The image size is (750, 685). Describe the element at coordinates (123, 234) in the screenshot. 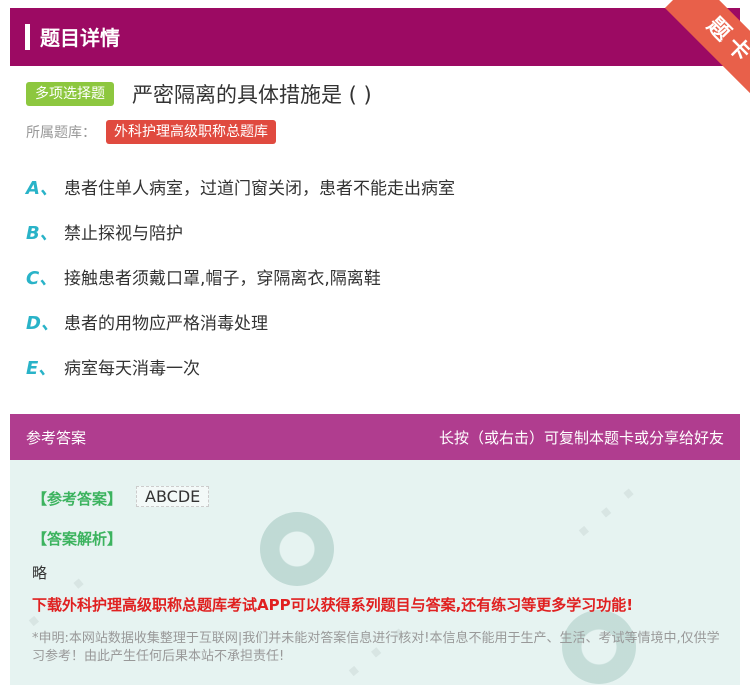

I see `option-text: 禁止探视与陪护` at that location.